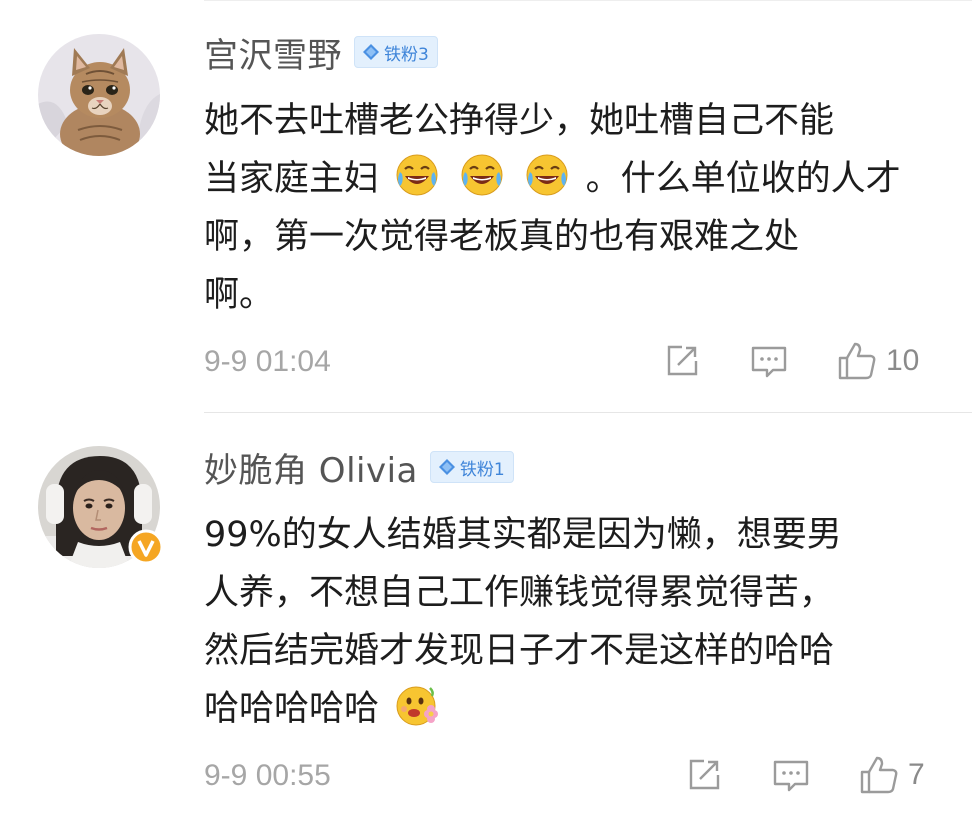  Describe the element at coordinates (267, 775) in the screenshot. I see `comment-timestamp: 9-9 00:55` at that location.